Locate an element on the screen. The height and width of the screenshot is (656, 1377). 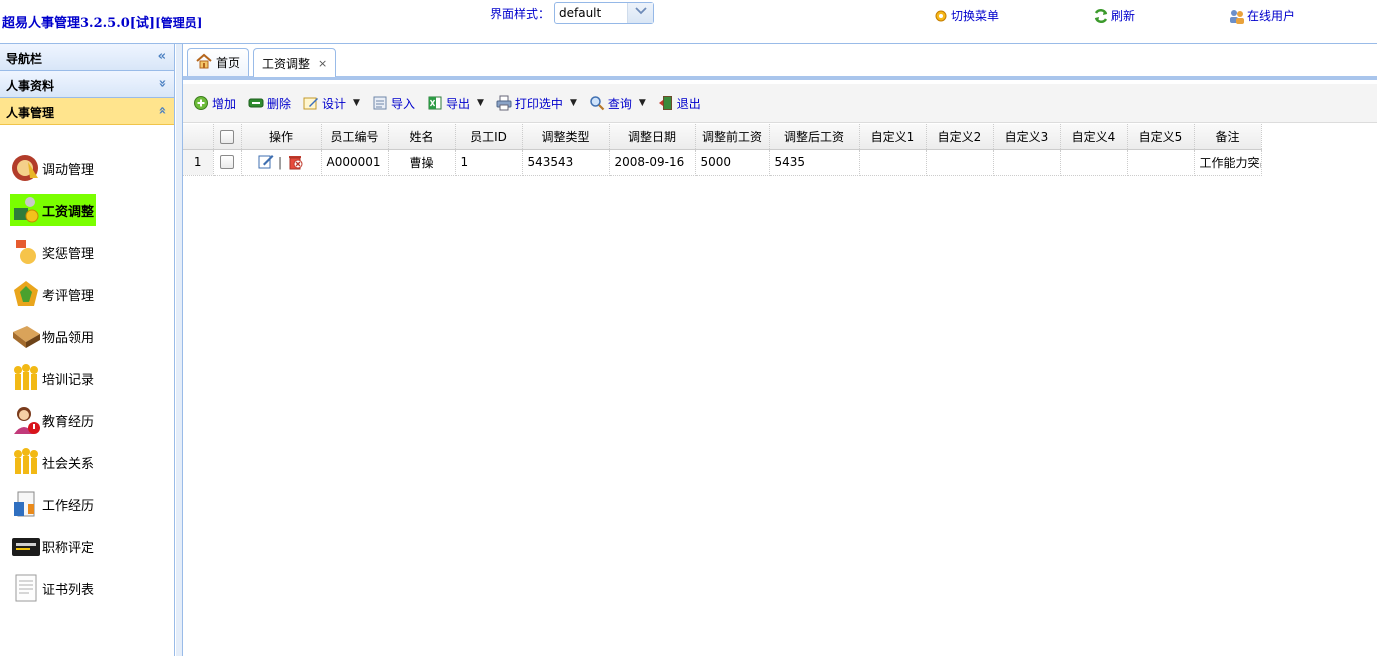
sidebar-item-training: 培训记录 is located at coordinates (87, 378).